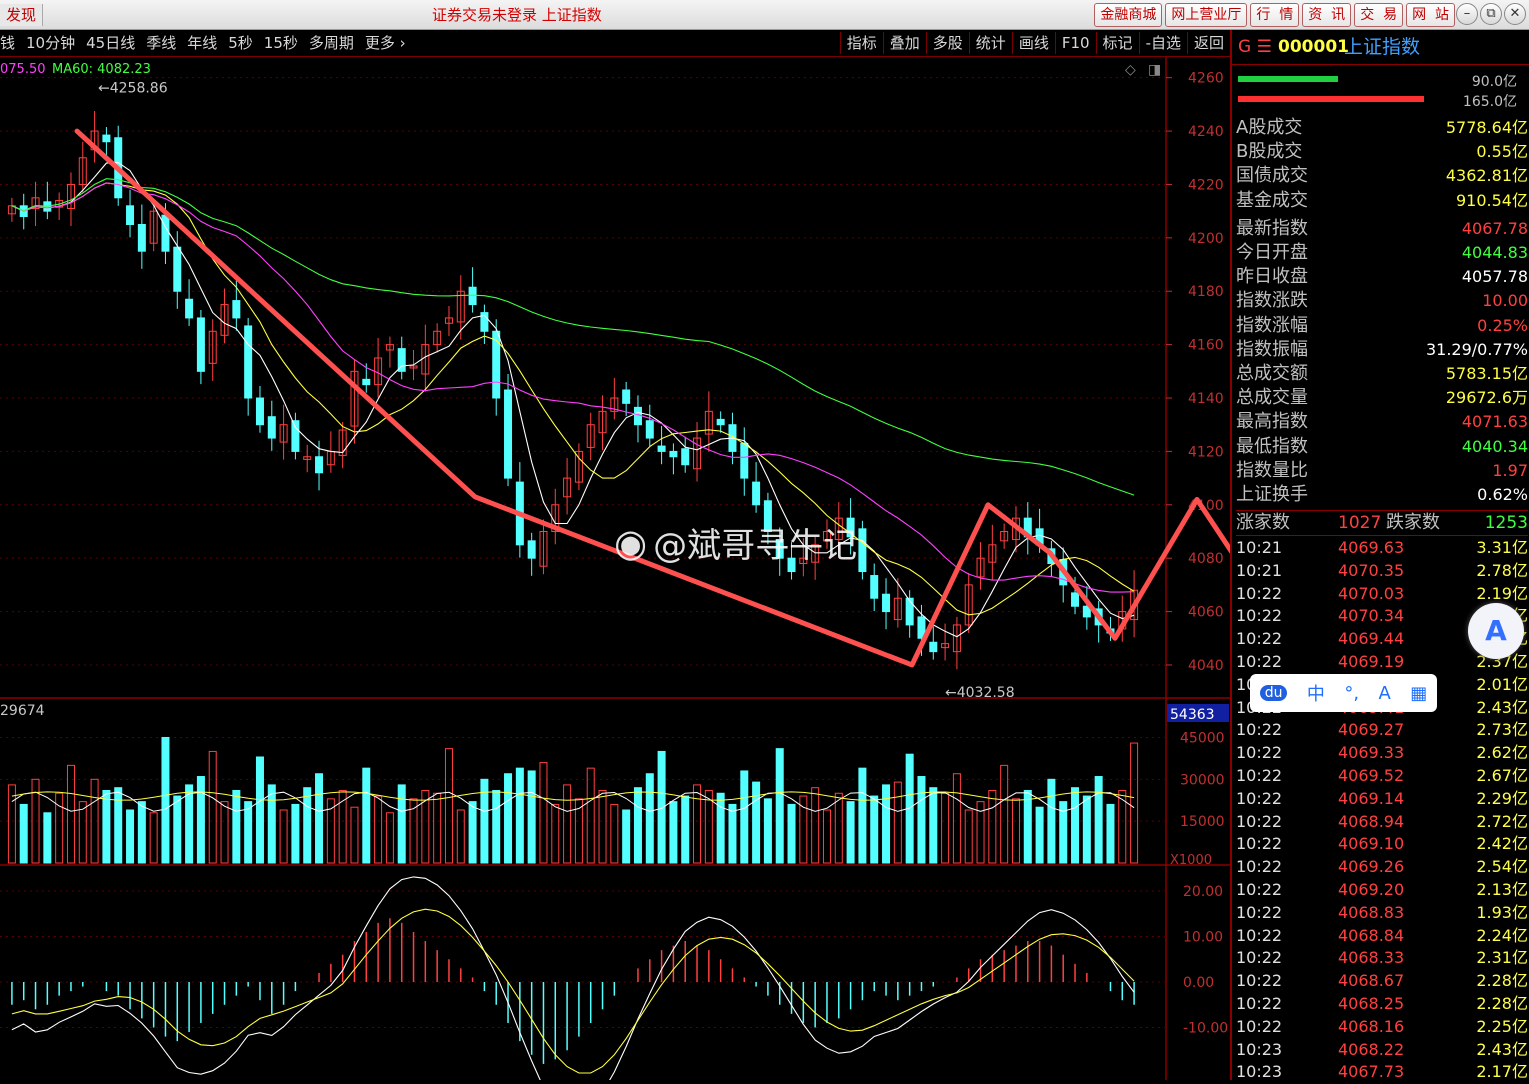 This screenshot has width=1529, height=1084. What do you see at coordinates (1273, 693) in the screenshot?
I see `baidu-logo-icon: du` at bounding box center [1273, 693].